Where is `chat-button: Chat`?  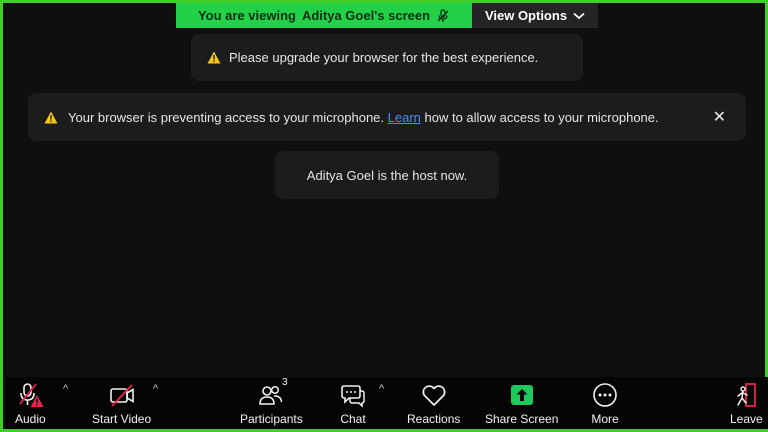
chat-button: Chat is located at coordinates (353, 403).